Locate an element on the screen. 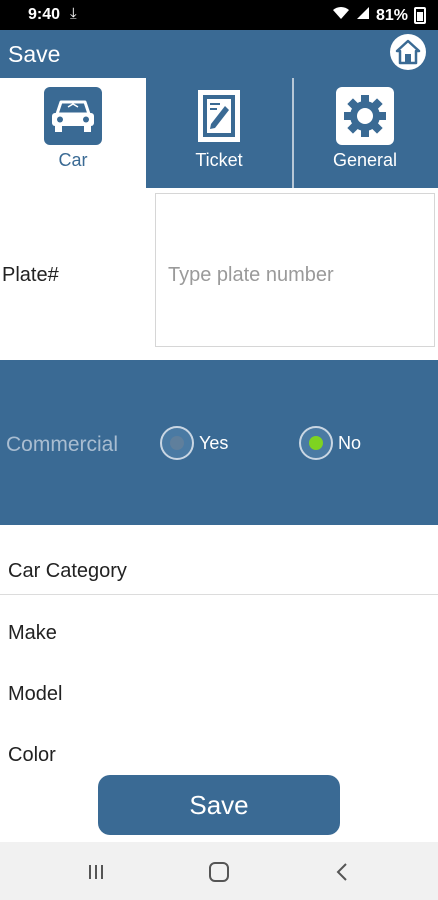 The height and width of the screenshot is (900, 438). tab-car: Car is located at coordinates (73, 133).